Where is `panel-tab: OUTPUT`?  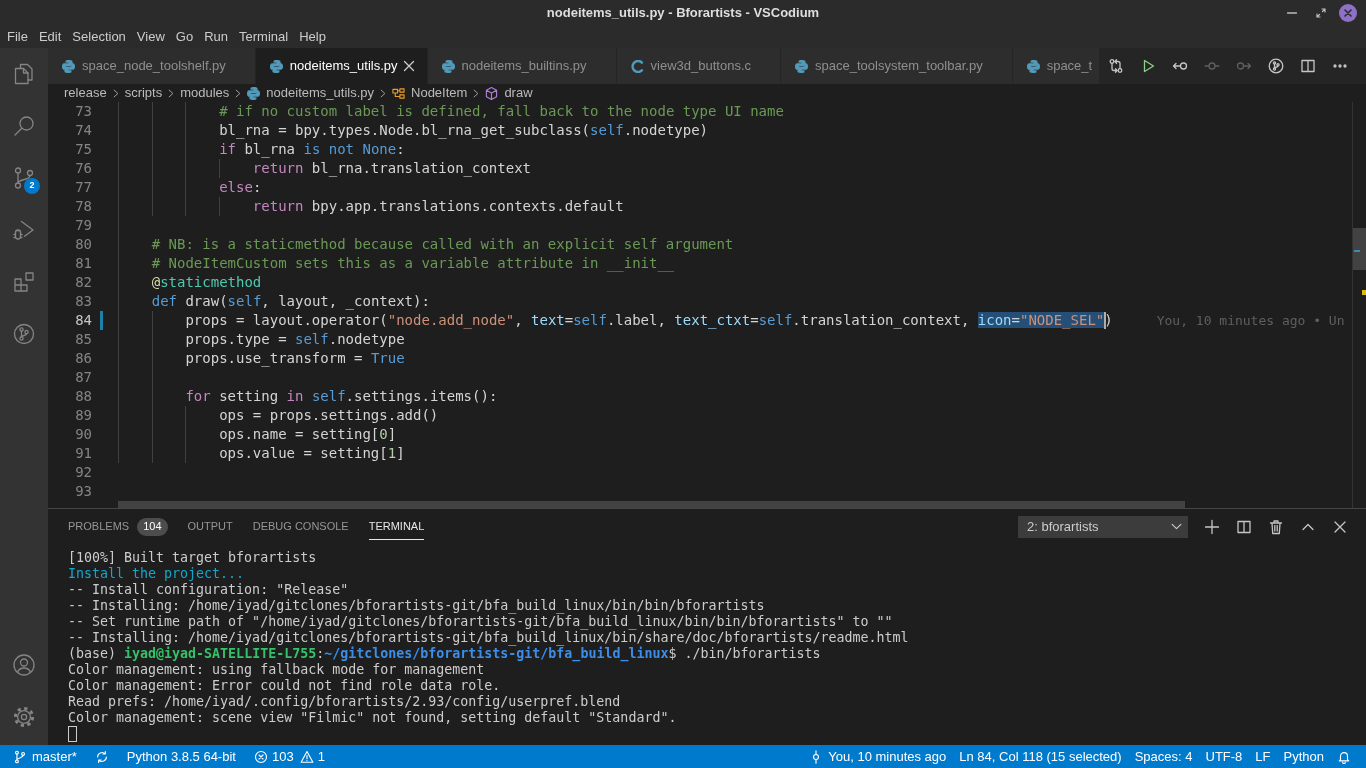
panel-tab: OUTPUT is located at coordinates (210, 527).